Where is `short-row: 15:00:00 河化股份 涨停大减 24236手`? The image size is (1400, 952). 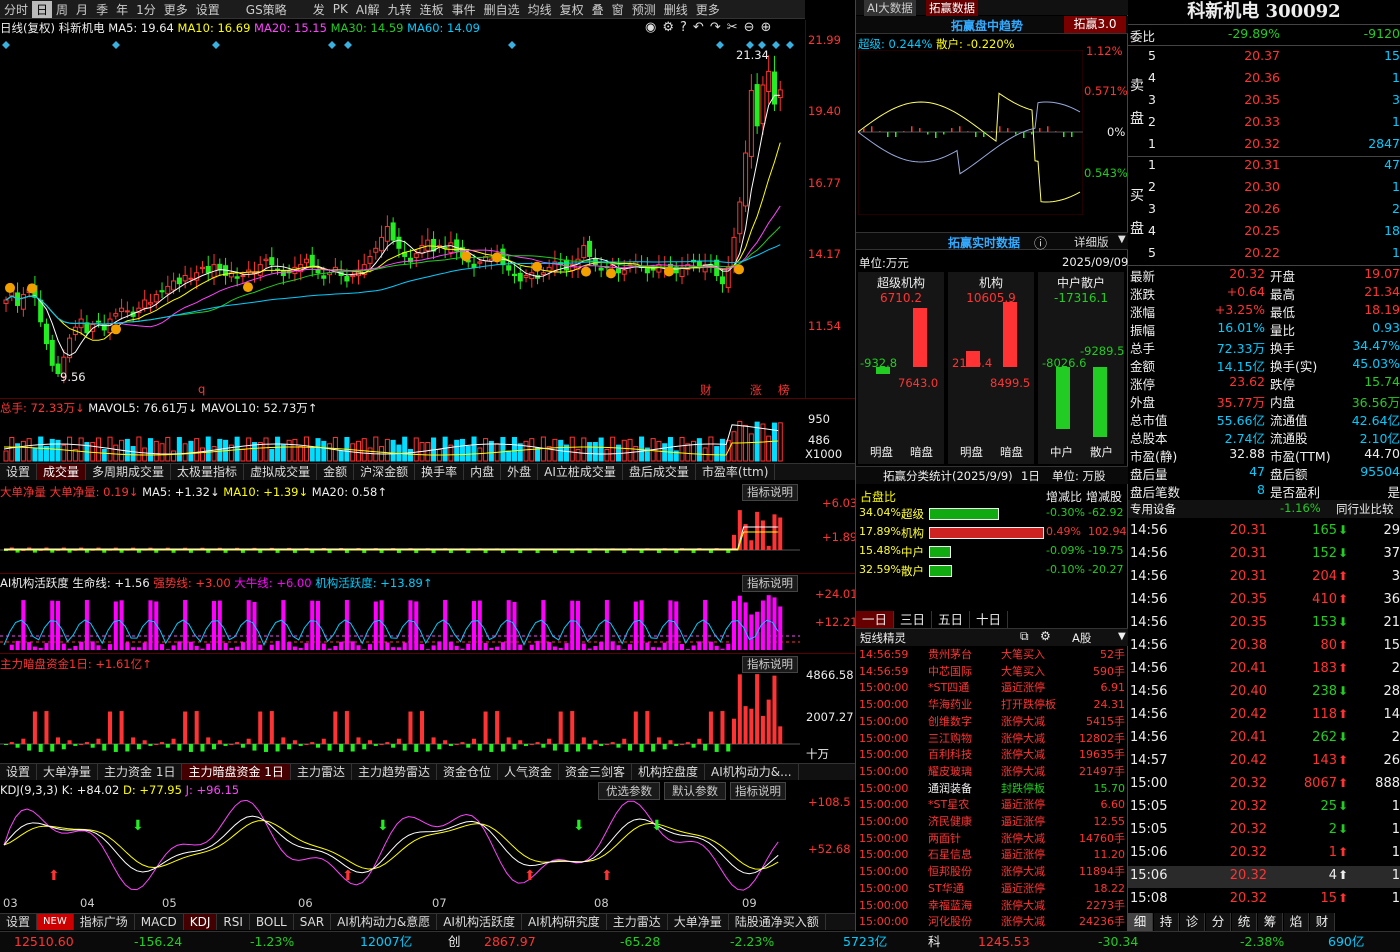
short-row: 15:00:00 河化股份 涨停大减 24236手 is located at coordinates (992, 922).